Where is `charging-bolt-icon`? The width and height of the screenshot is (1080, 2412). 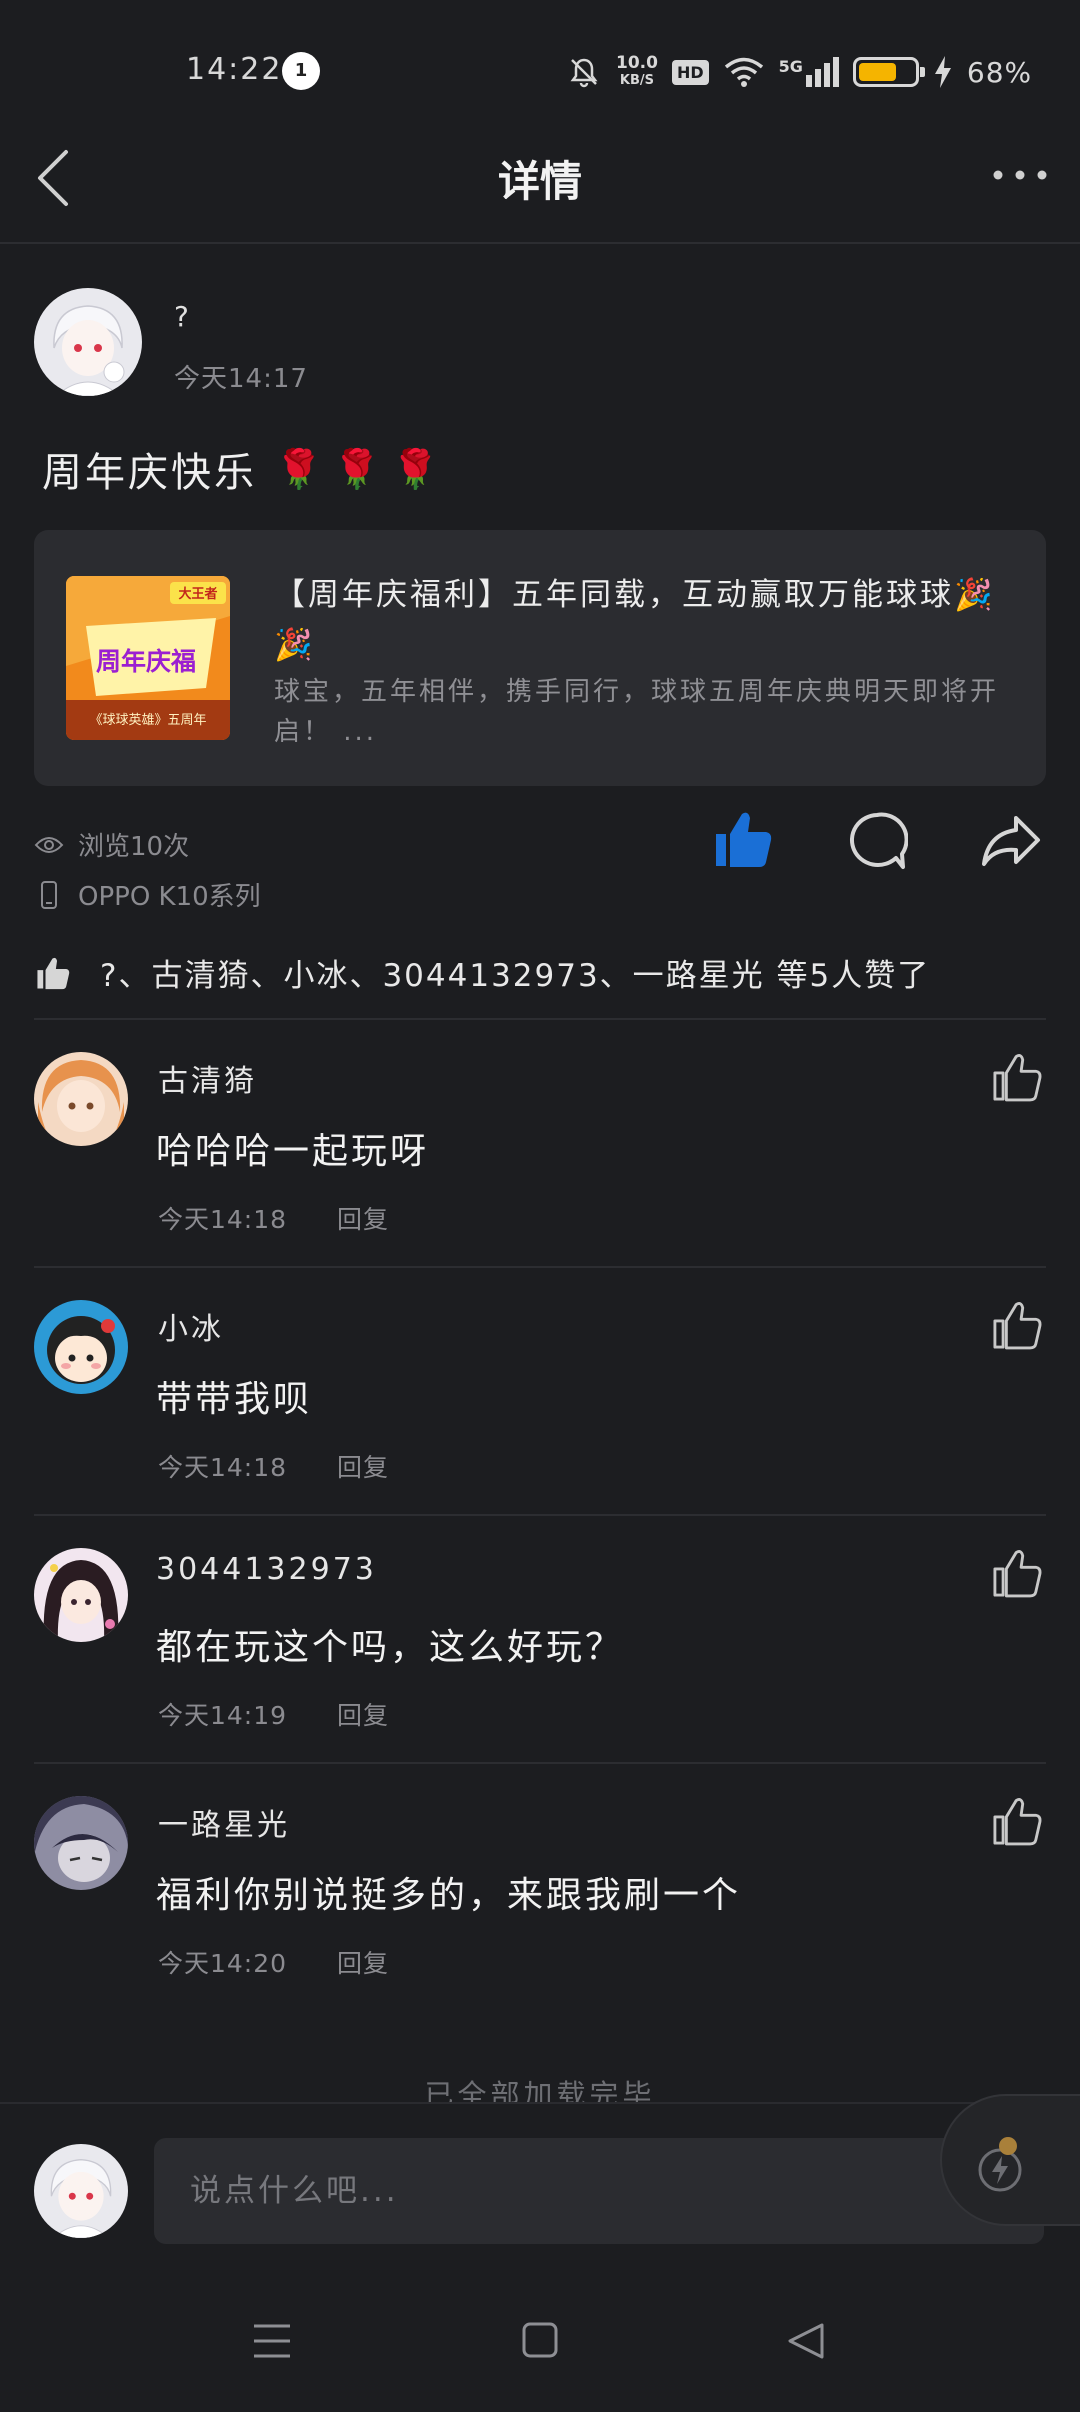 charging-bolt-icon is located at coordinates (942, 72).